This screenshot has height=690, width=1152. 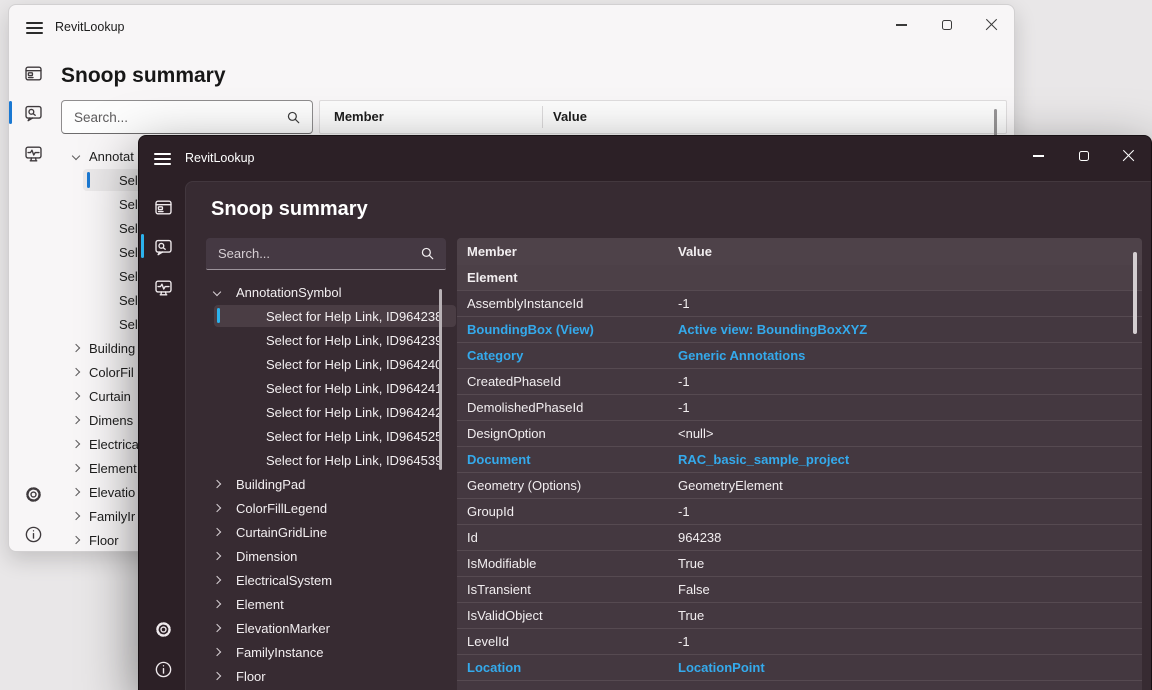 What do you see at coordinates (354, 412) in the screenshot?
I see `tree-item-label: Select for Help Link, ID964242` at bounding box center [354, 412].